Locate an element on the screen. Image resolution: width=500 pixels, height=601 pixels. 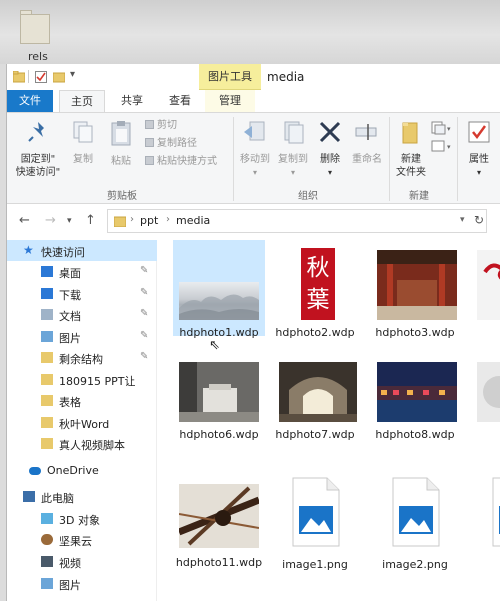
forward-arrow-icon: → is located at coordinates (50, 220).